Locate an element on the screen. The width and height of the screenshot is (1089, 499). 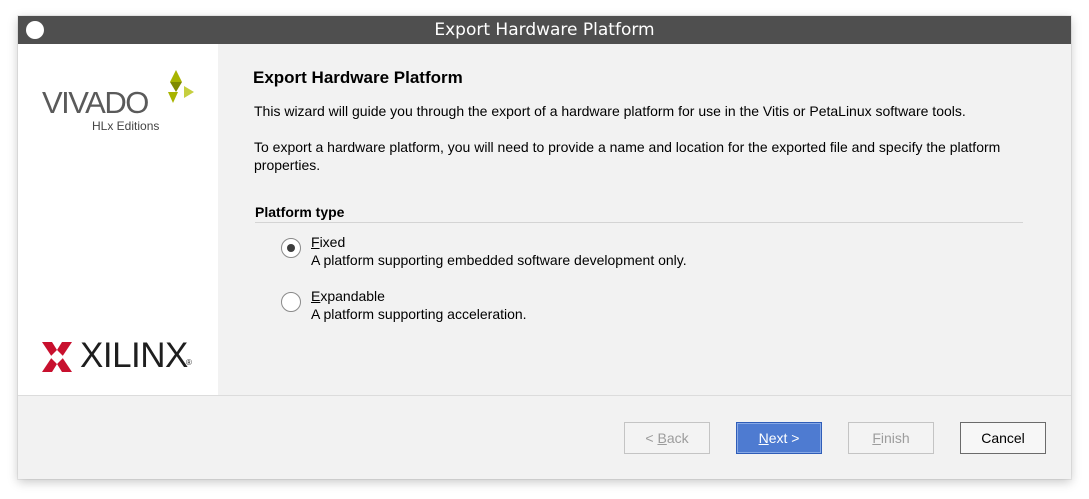
fixed-radio is located at coordinates (291, 248).